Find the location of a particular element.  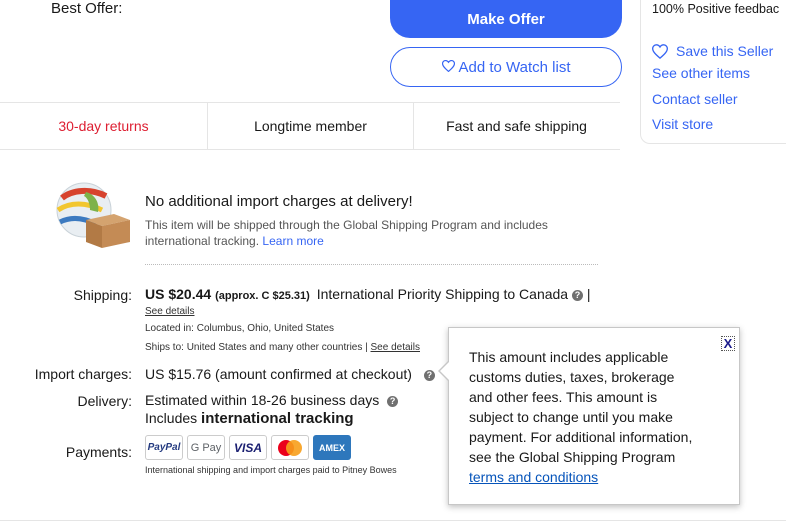

tooltip-line: see the Global Shipping Program is located at coordinates (572, 457).